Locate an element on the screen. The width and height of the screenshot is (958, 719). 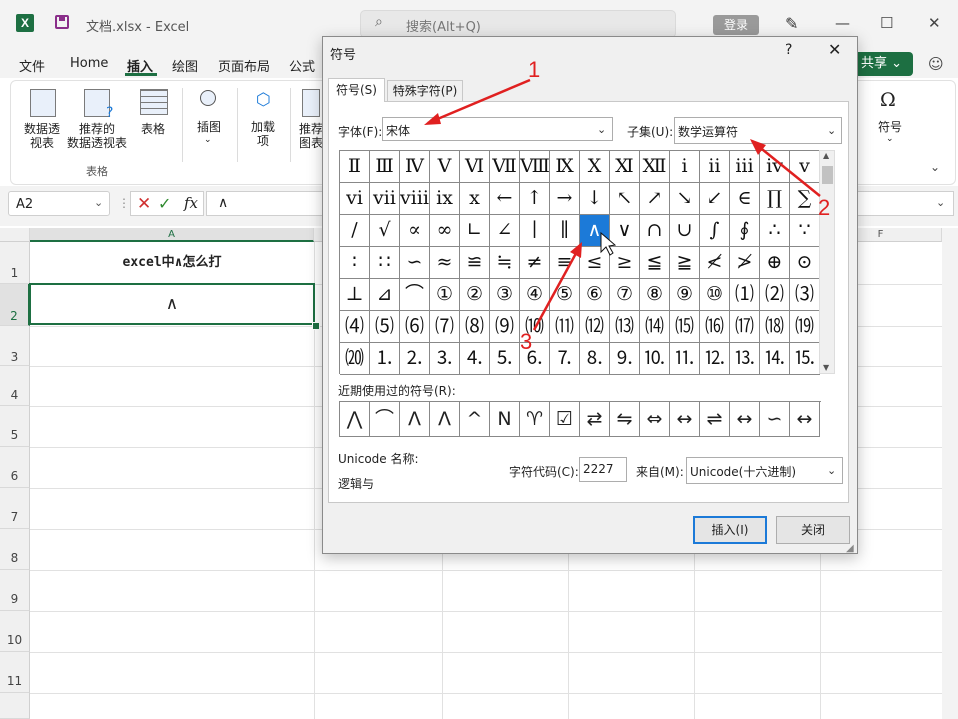
minimize-button: — is located at coordinates (842, 23).